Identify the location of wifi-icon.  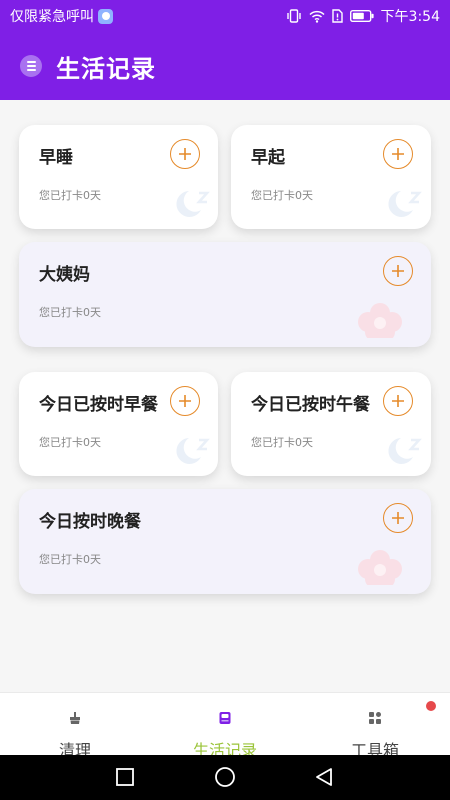
(317, 16).